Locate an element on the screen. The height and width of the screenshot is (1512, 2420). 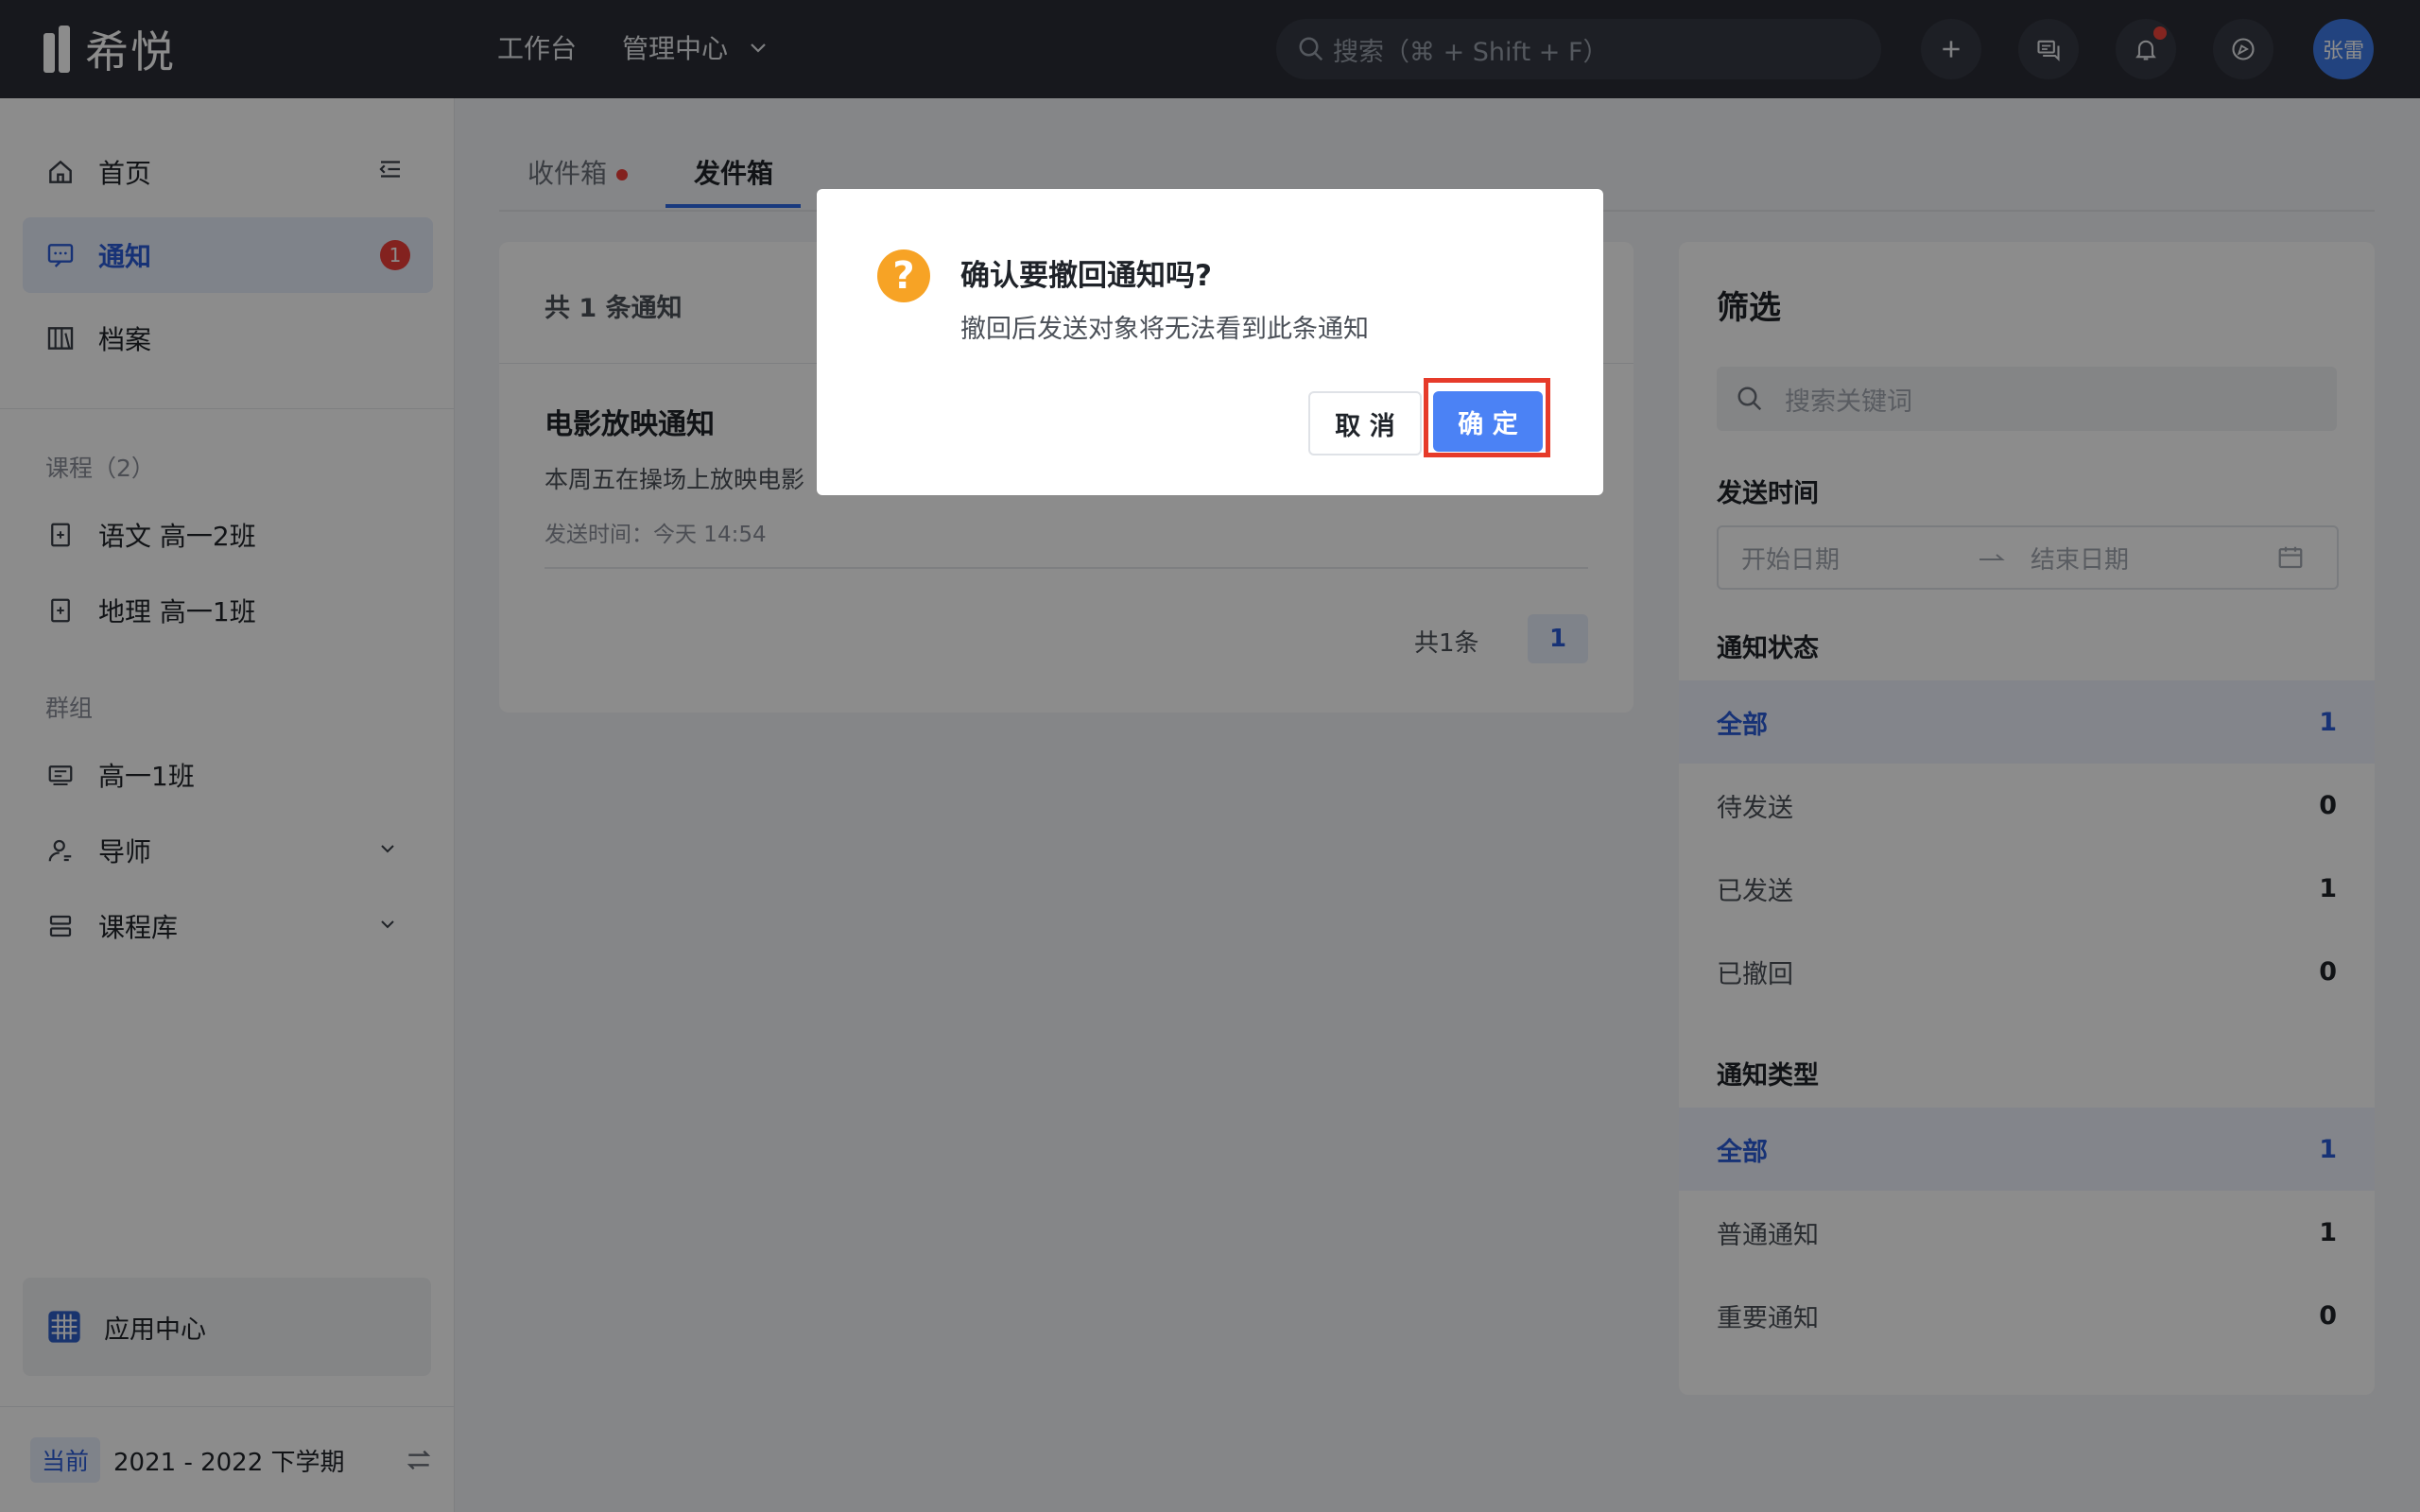
confirm-highlight-box is located at coordinates (1487, 417).